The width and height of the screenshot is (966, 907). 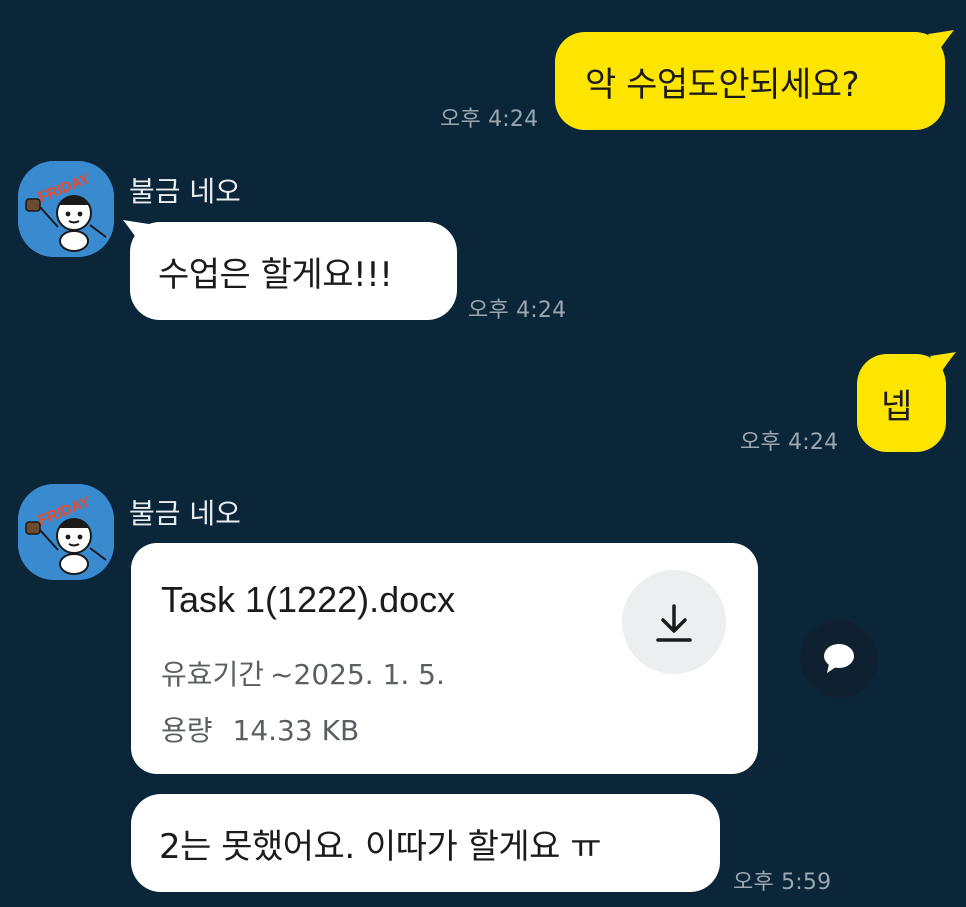 What do you see at coordinates (380, 846) in the screenshot?
I see `message-text: 2는 못했어요. 이따가 할게요 ㅠ` at bounding box center [380, 846].